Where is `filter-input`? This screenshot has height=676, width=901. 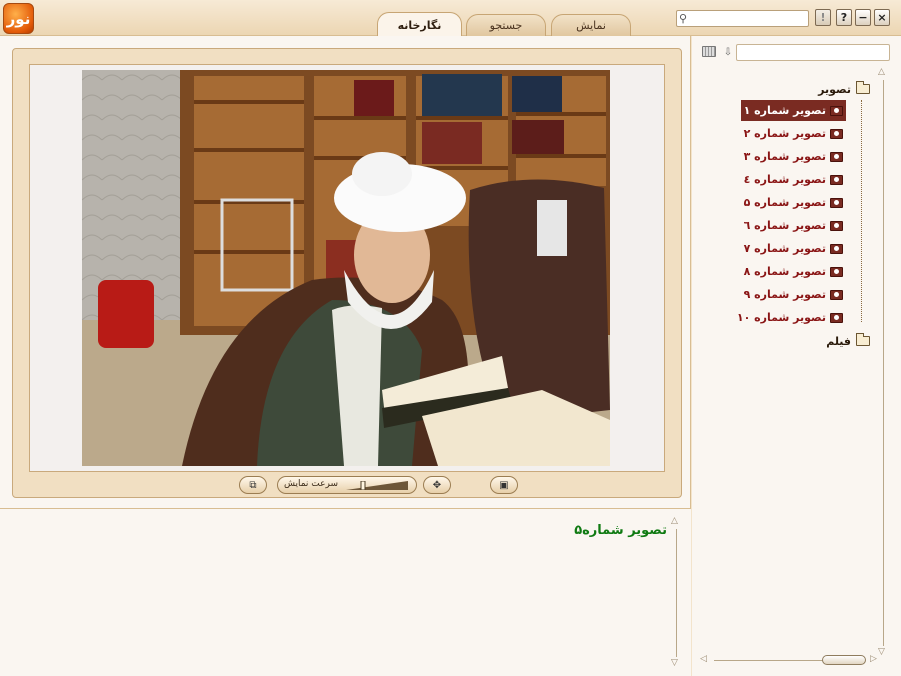
filter-input is located at coordinates (813, 52).